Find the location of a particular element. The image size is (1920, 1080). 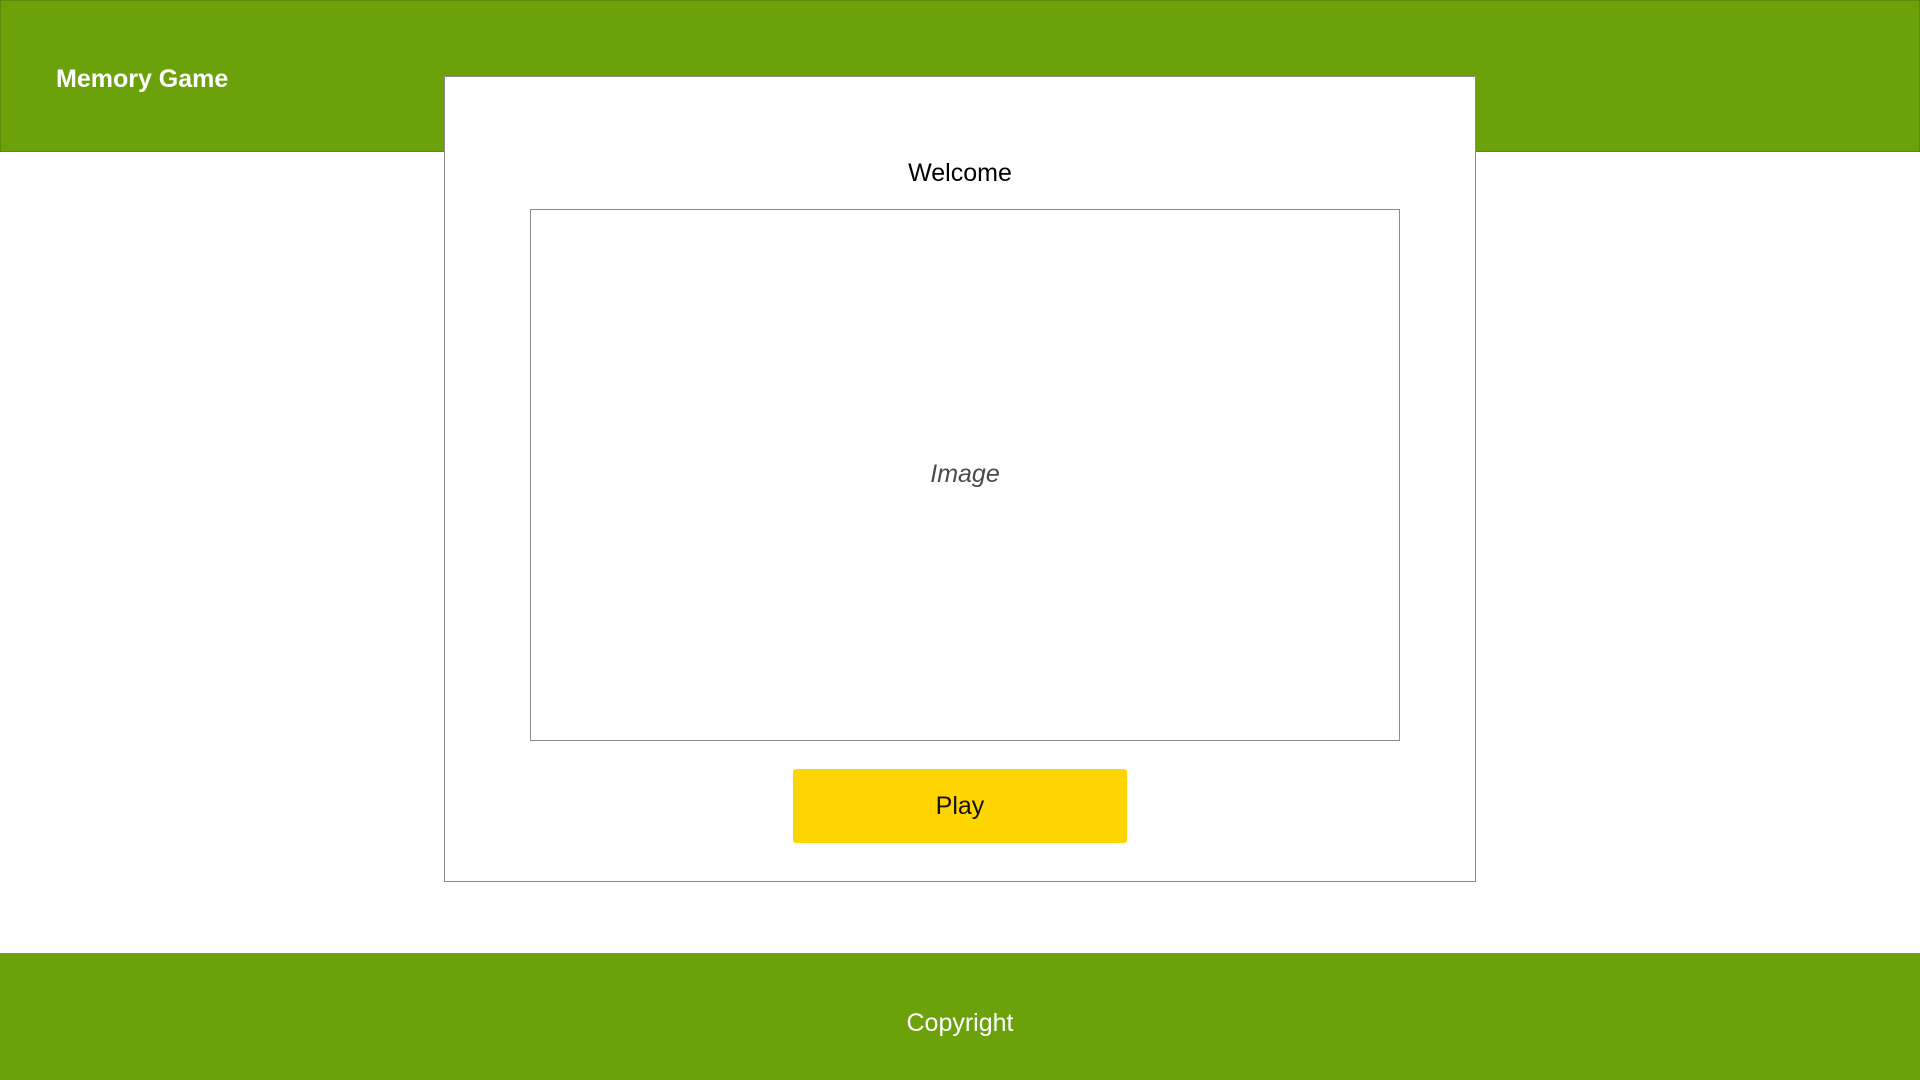

copyright-text: Copyright is located at coordinates (960, 1023).